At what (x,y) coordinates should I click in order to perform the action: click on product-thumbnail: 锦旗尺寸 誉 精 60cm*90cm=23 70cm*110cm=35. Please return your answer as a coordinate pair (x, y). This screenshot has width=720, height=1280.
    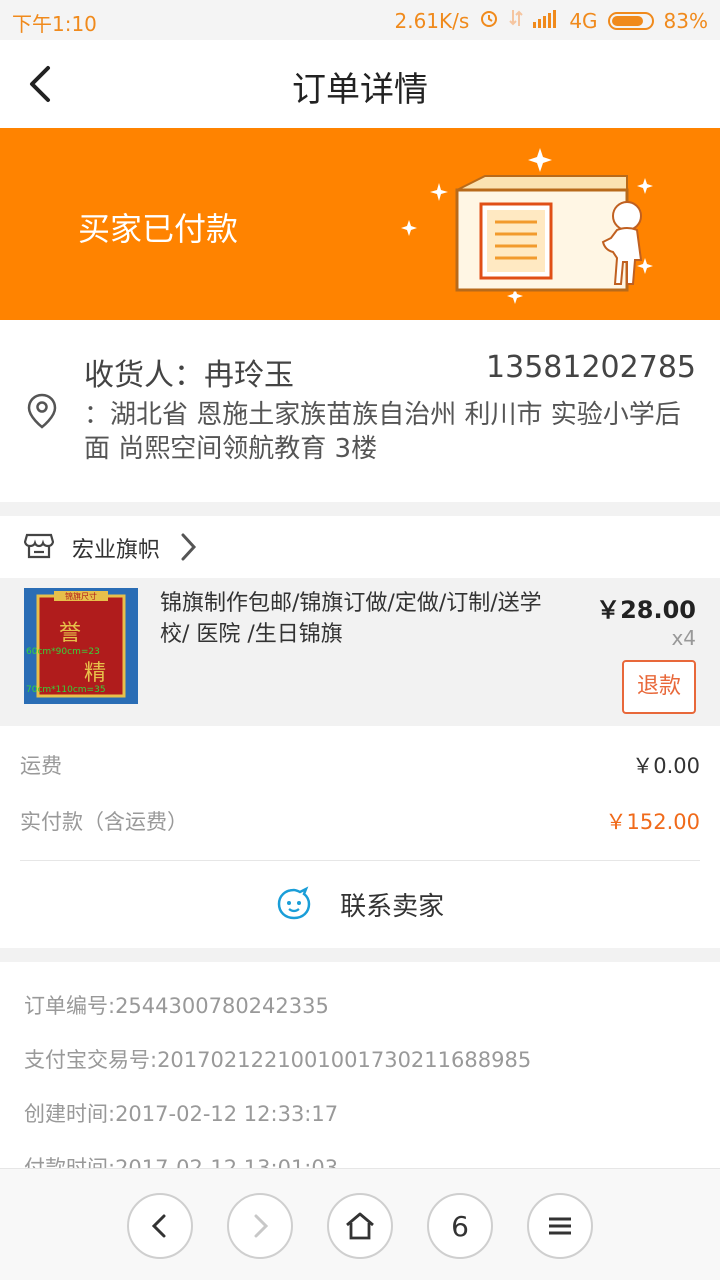
    Looking at the image, I should click on (81, 646).